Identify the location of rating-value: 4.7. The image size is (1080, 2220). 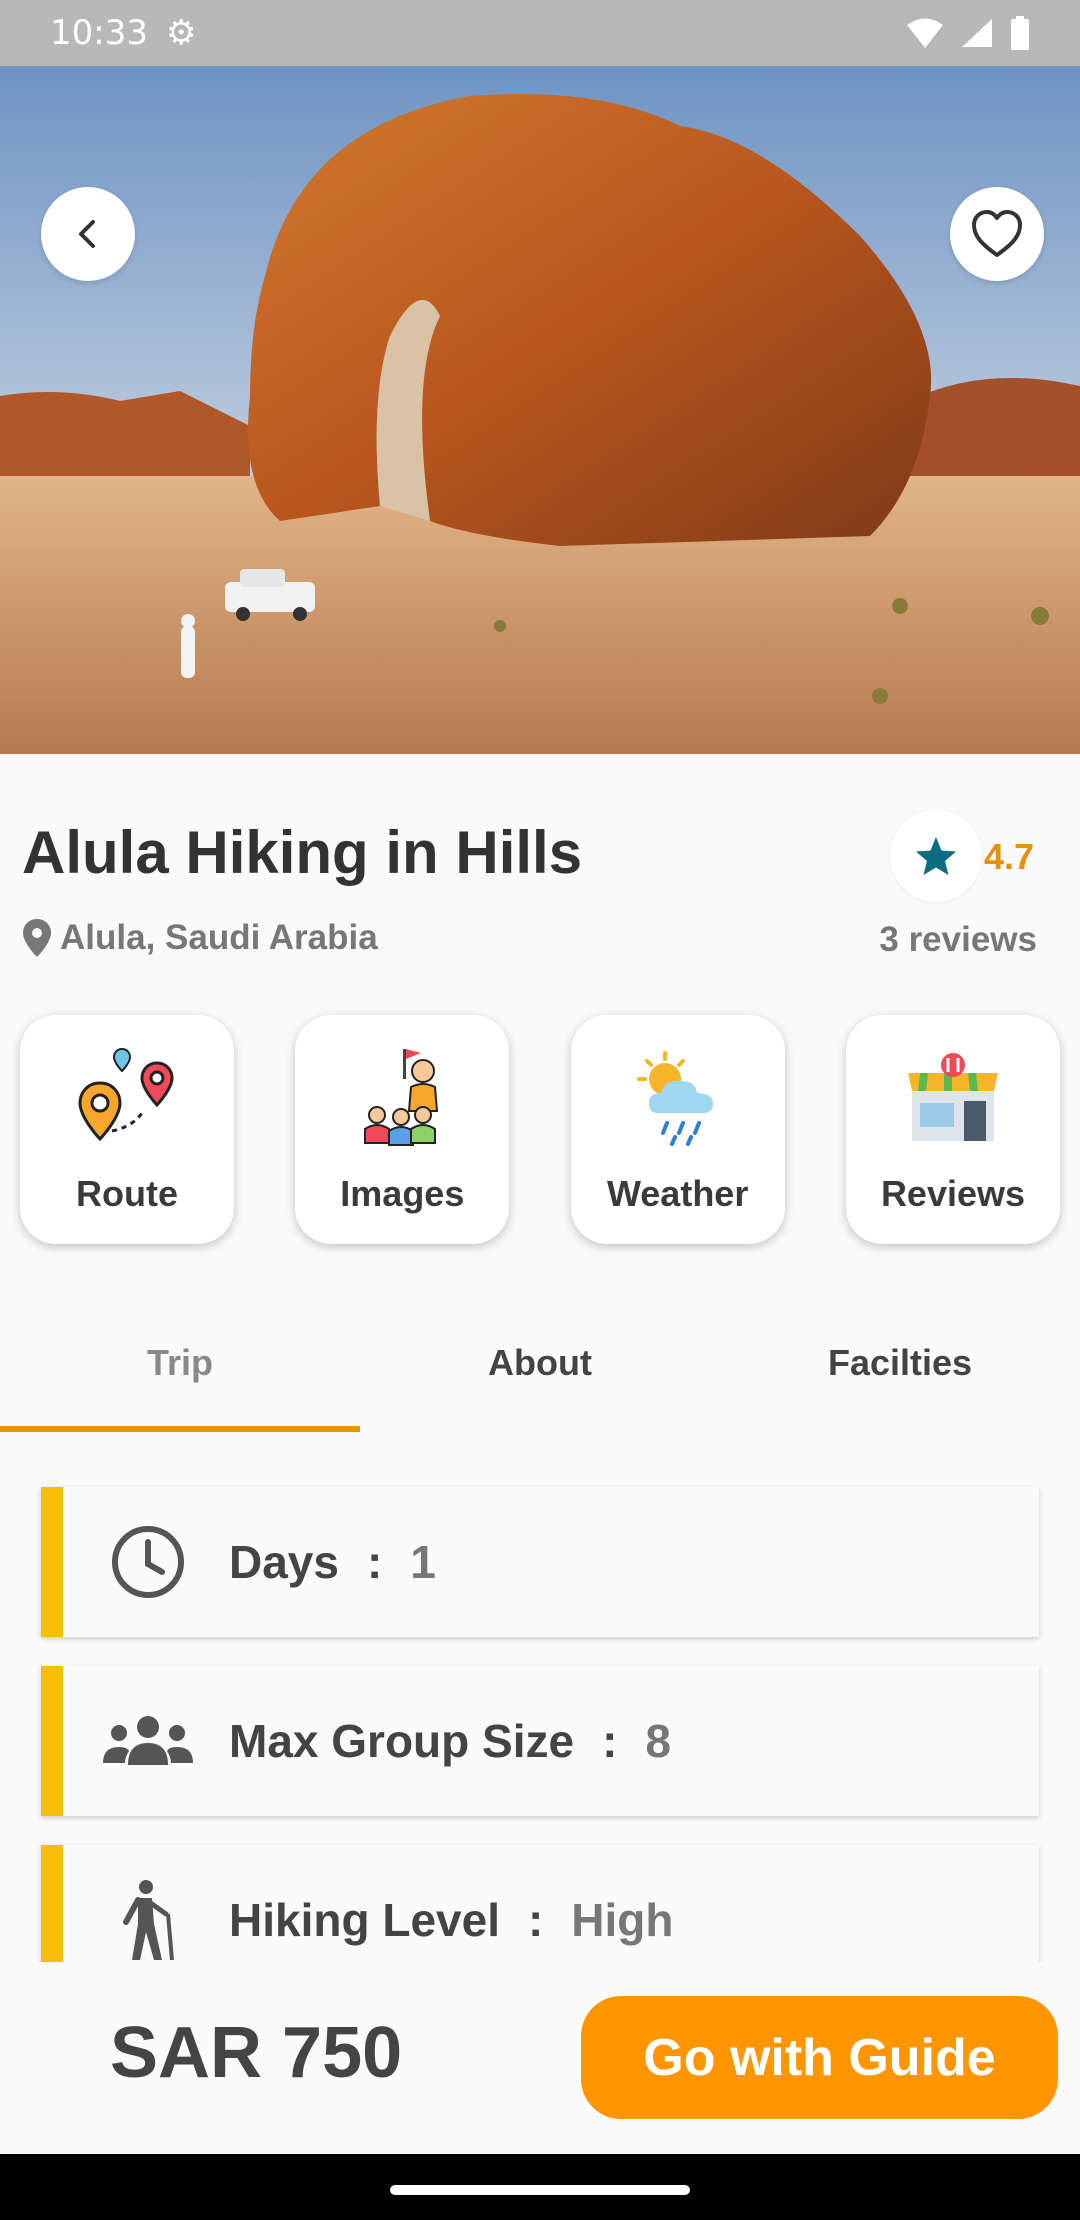
(1009, 856).